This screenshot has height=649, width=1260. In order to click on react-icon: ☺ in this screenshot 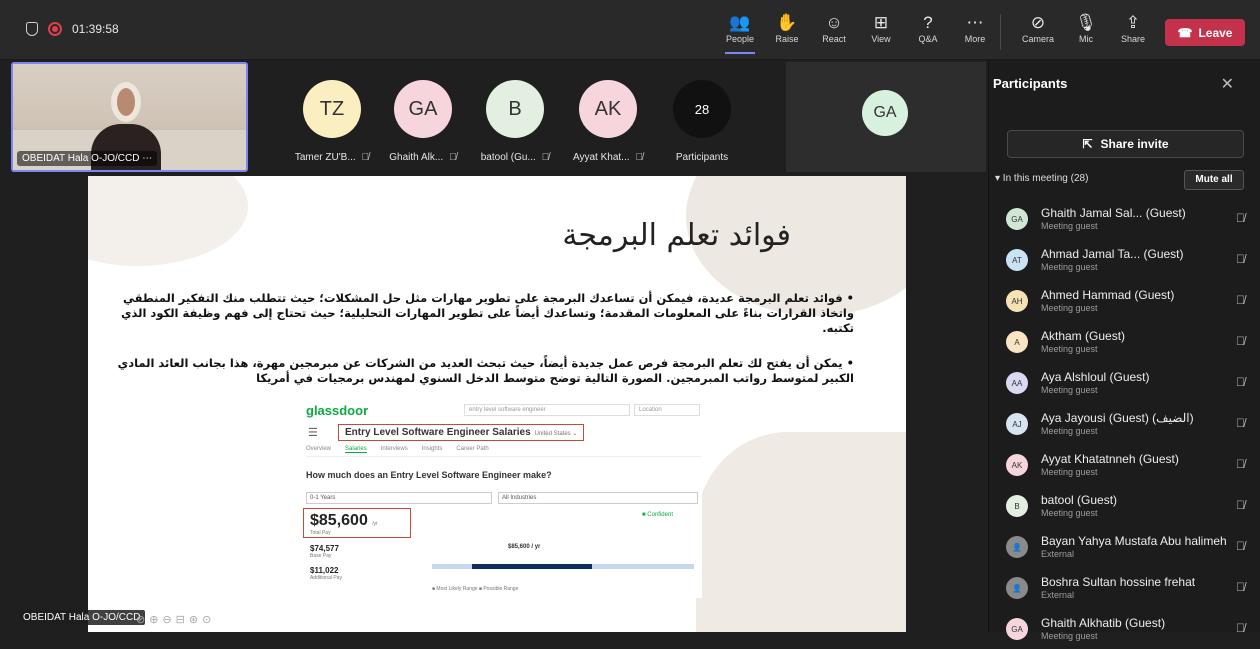, I will do `click(834, 22)`.